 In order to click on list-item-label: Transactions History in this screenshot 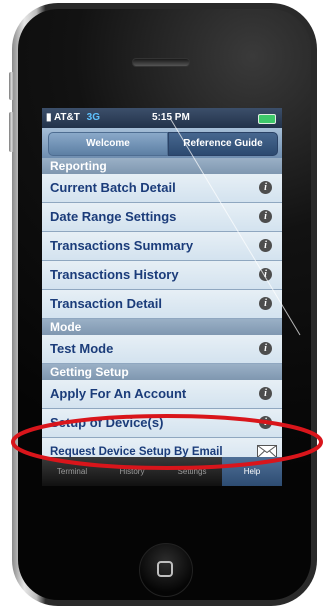, I will do `click(114, 274)`.